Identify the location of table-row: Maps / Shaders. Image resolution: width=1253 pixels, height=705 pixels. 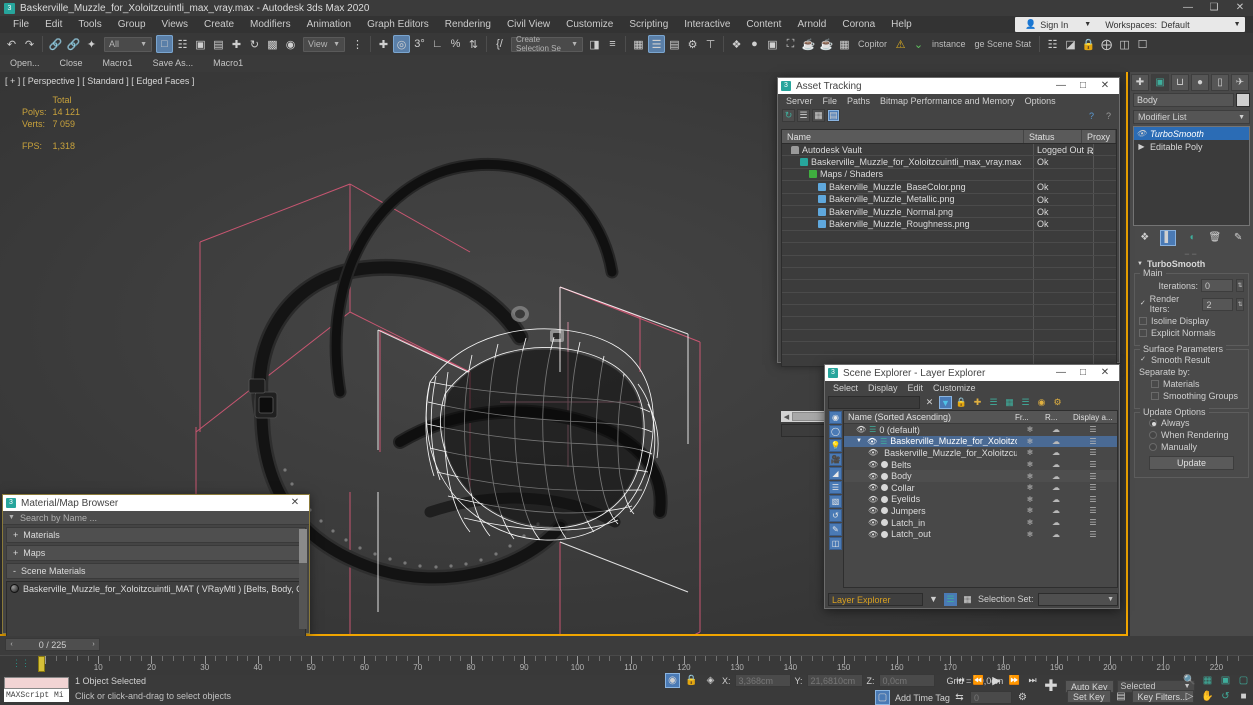
(949, 175).